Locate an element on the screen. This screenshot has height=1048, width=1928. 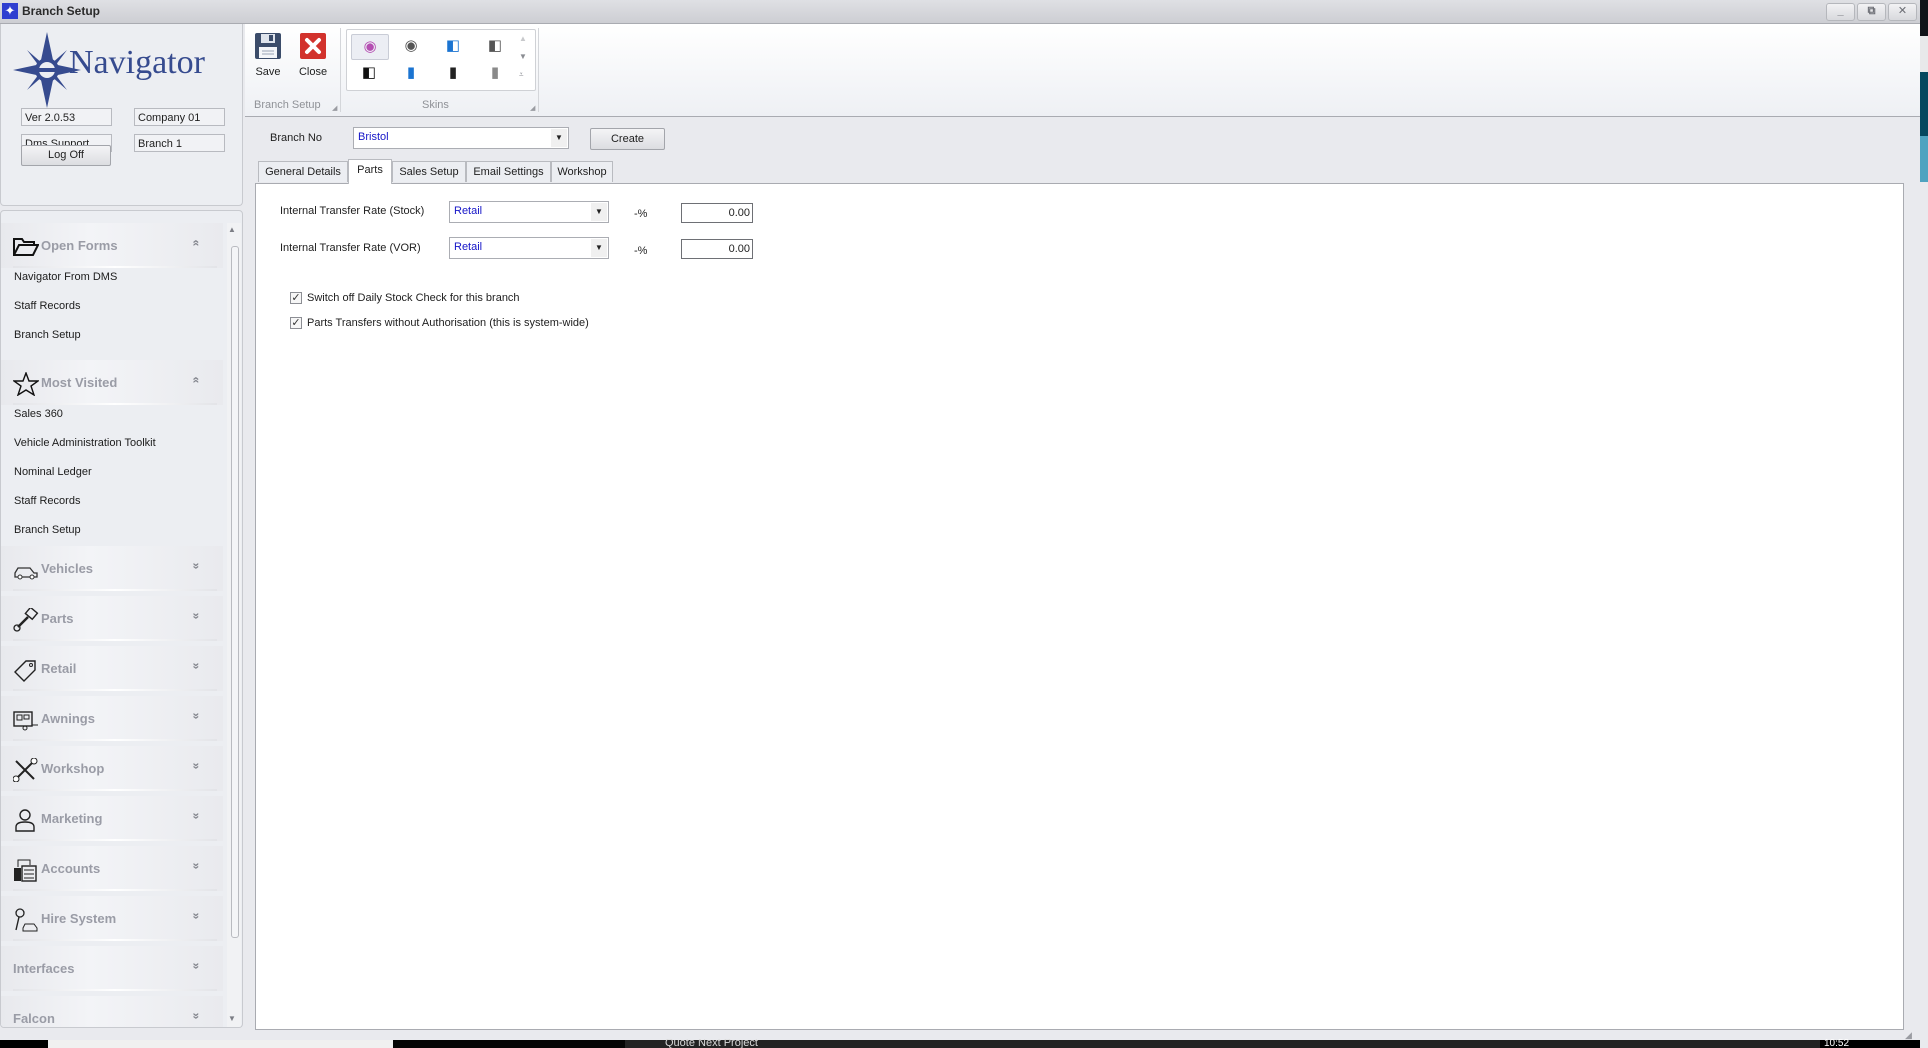
taskbar-task-button: Quote Next Project is located at coordinates (711, 1043).